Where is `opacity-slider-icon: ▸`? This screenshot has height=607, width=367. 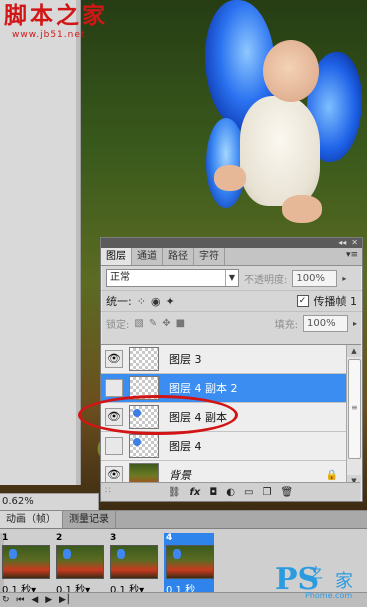 opacity-slider-icon: ▸ is located at coordinates (344, 278).